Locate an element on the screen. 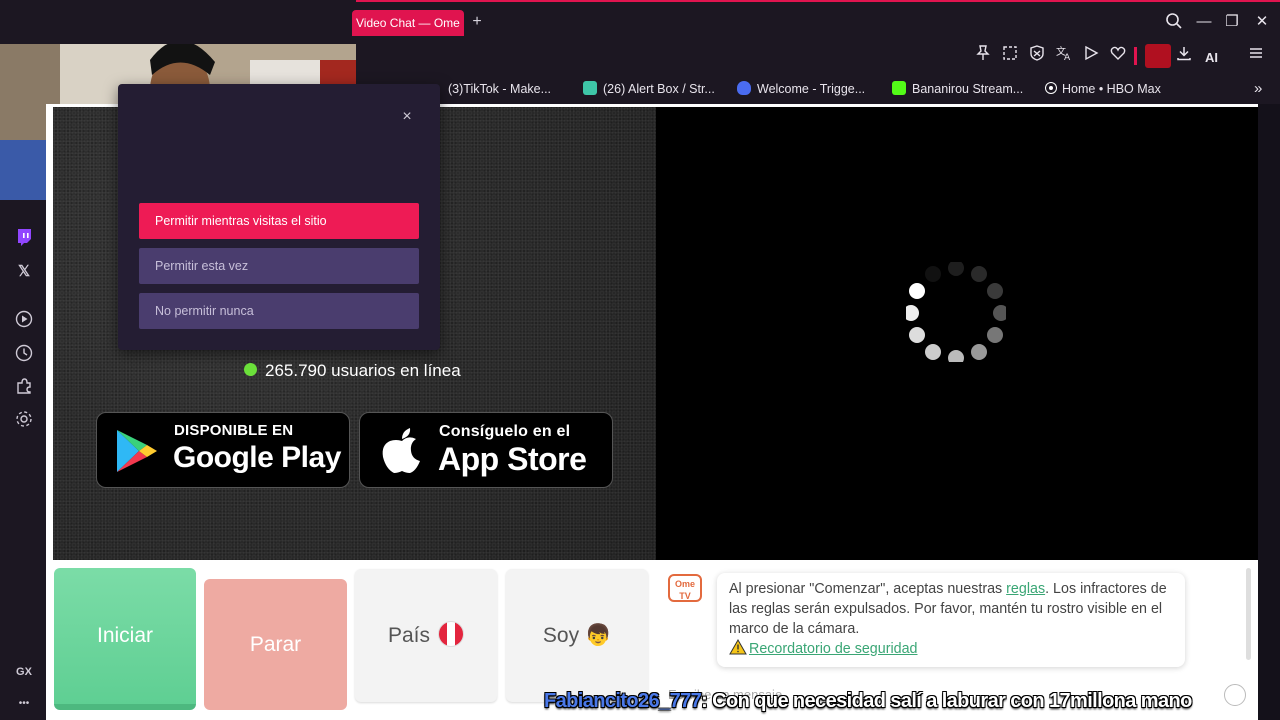 The height and width of the screenshot is (720, 1280). bookmarks-more-button: » is located at coordinates (1258, 89).